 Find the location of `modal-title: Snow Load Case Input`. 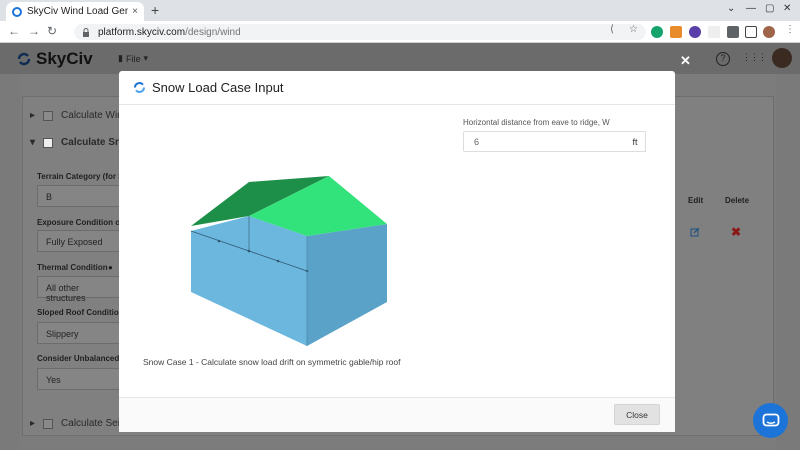

modal-title: Snow Load Case Input is located at coordinates (218, 87).